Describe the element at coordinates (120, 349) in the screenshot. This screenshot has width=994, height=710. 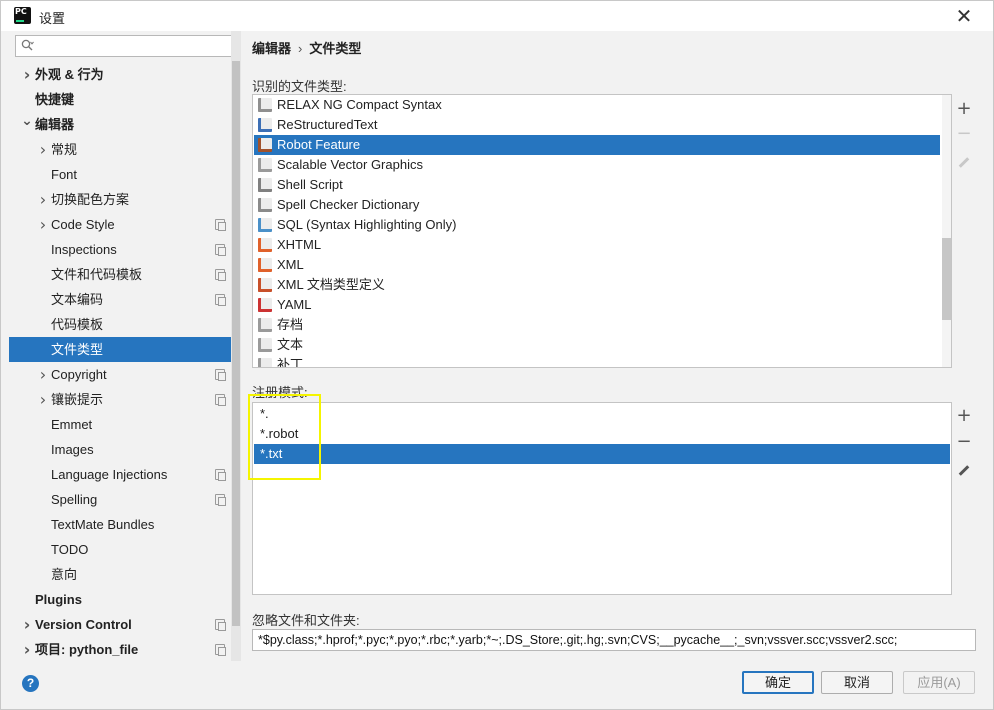
I see `sidebar-item-file-types: 文件类型` at that location.